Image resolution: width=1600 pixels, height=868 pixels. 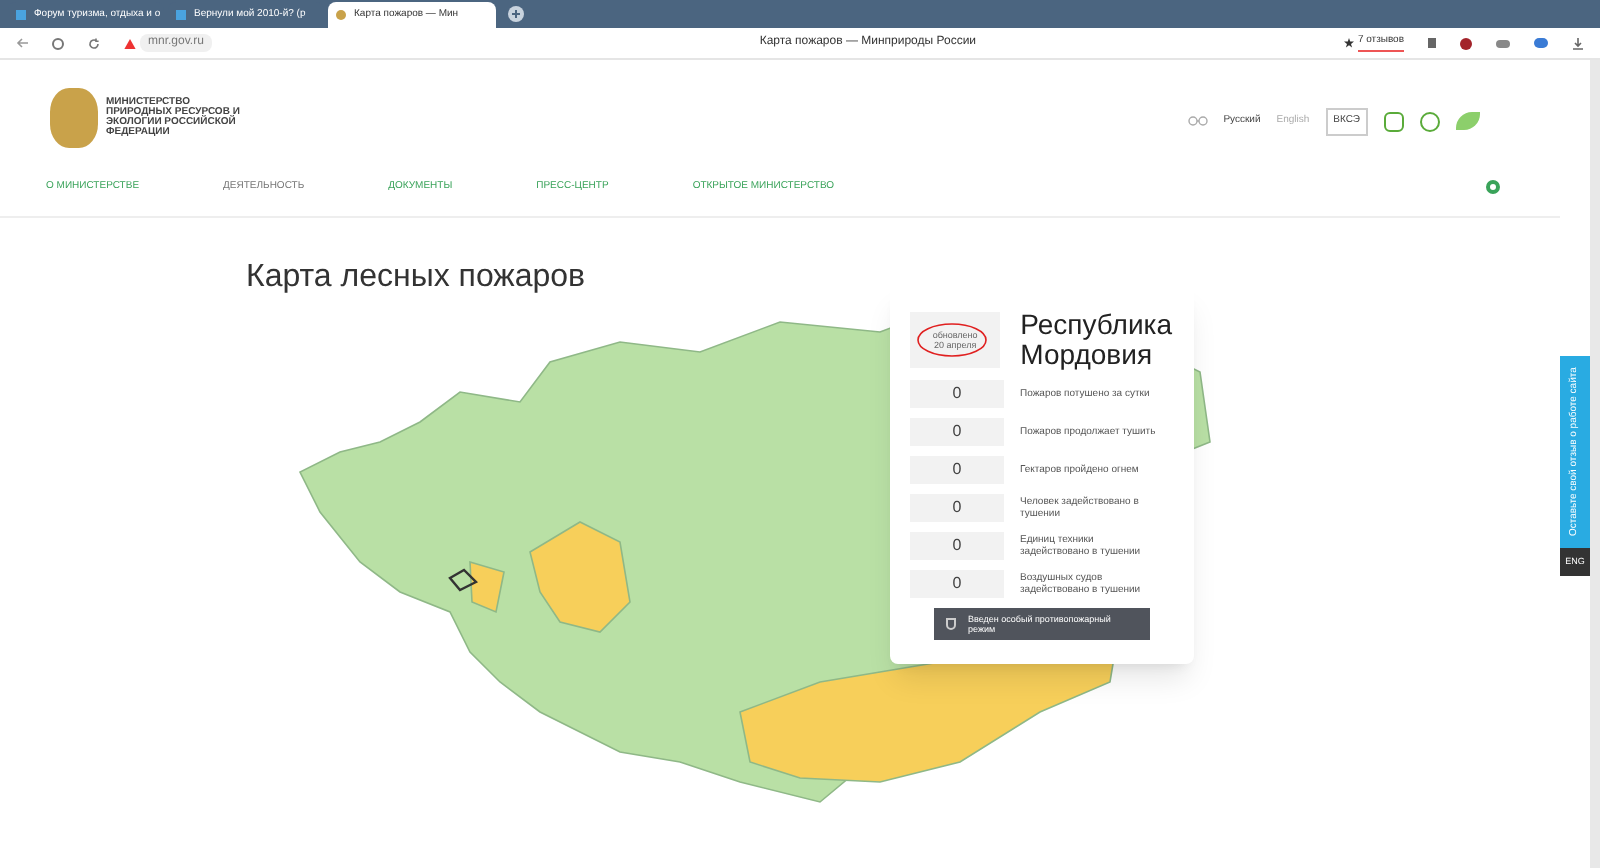 What do you see at coordinates (1097, 339) in the screenshot?
I see `region-name: Республика Мордовия` at bounding box center [1097, 339].